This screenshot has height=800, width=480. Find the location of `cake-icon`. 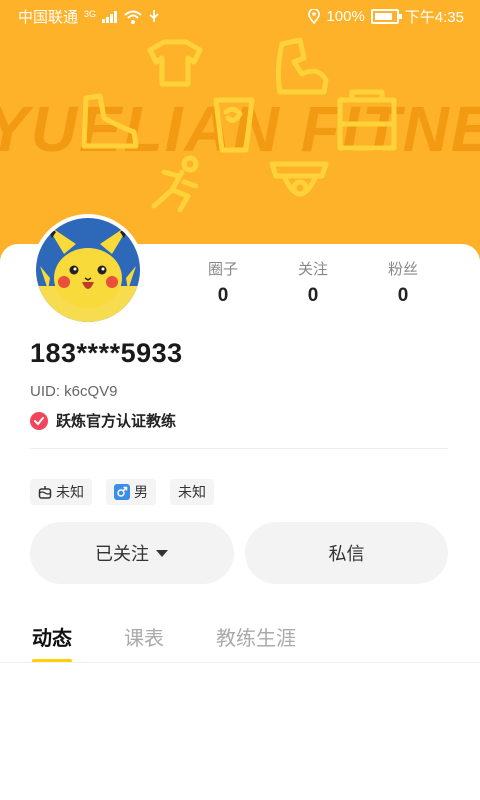

cake-icon is located at coordinates (45, 492).